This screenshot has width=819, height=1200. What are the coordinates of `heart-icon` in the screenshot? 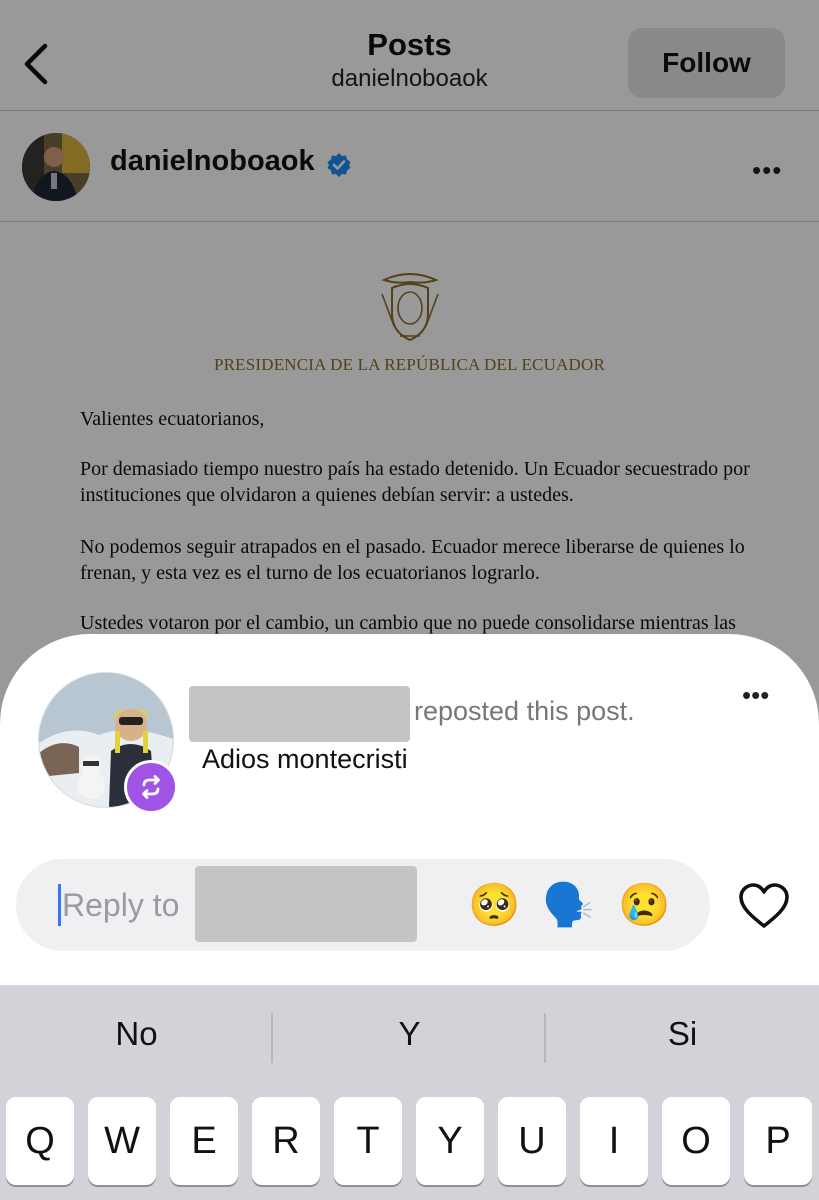 It's located at (764, 906).